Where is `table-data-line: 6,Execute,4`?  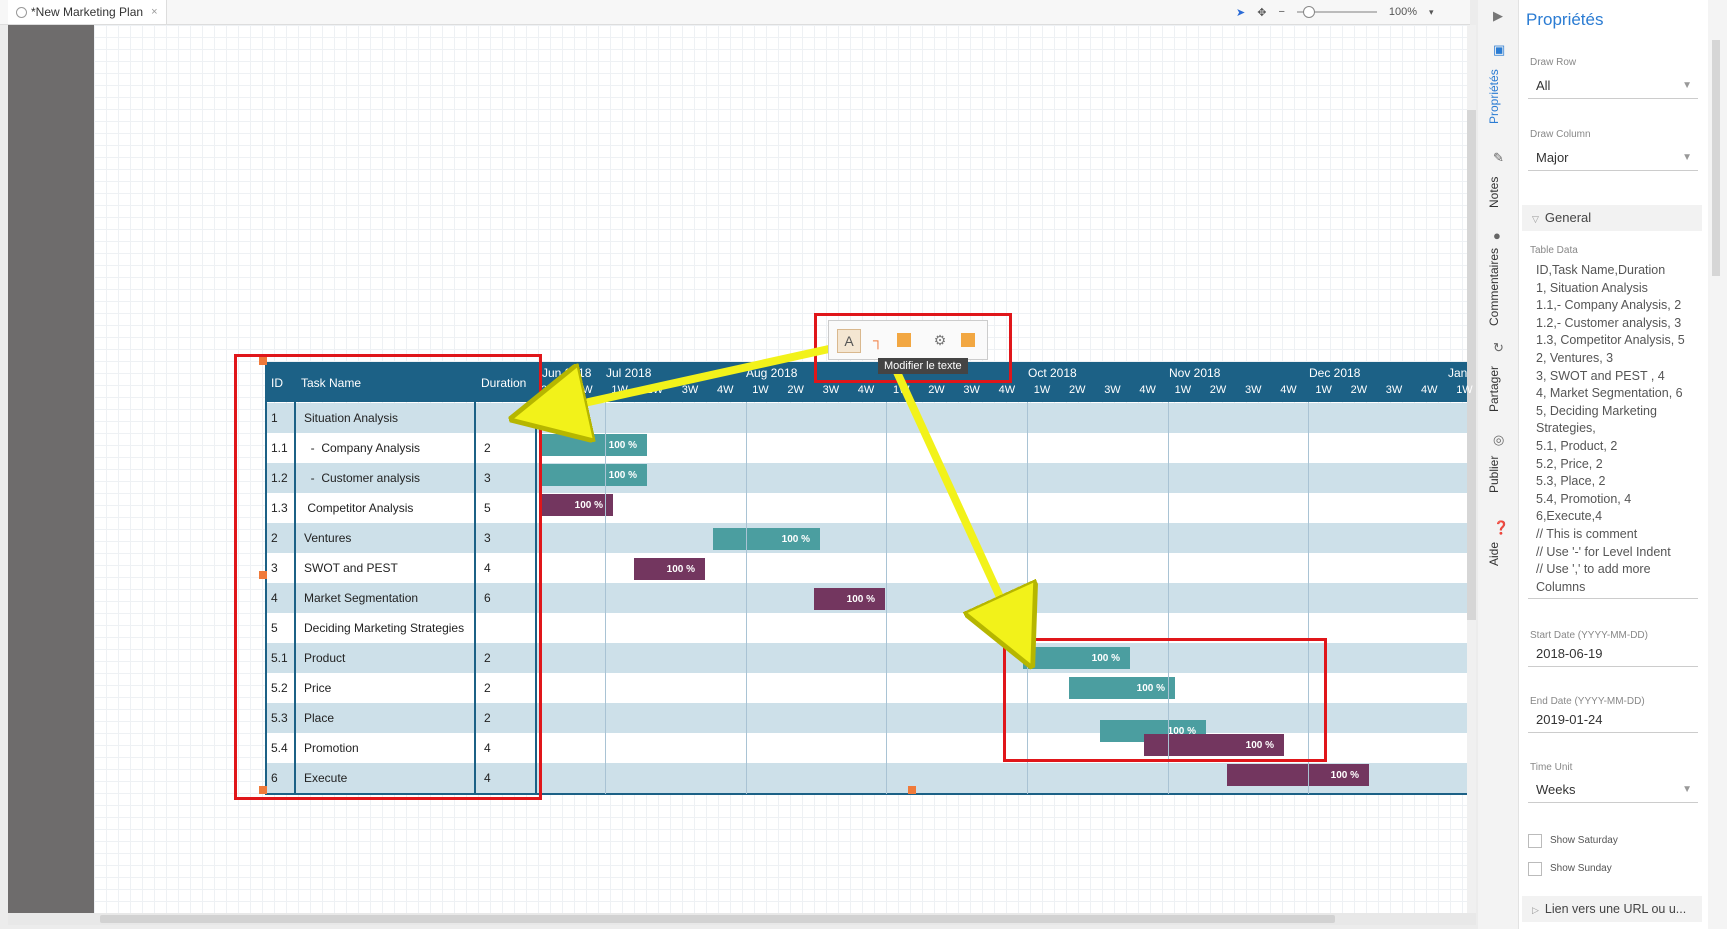 table-data-line: 6,Execute,4 is located at coordinates (1569, 516).